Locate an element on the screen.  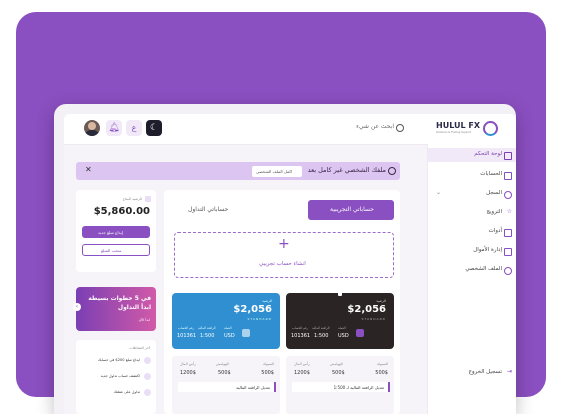
funds-icon is located at coordinates (508, 252).